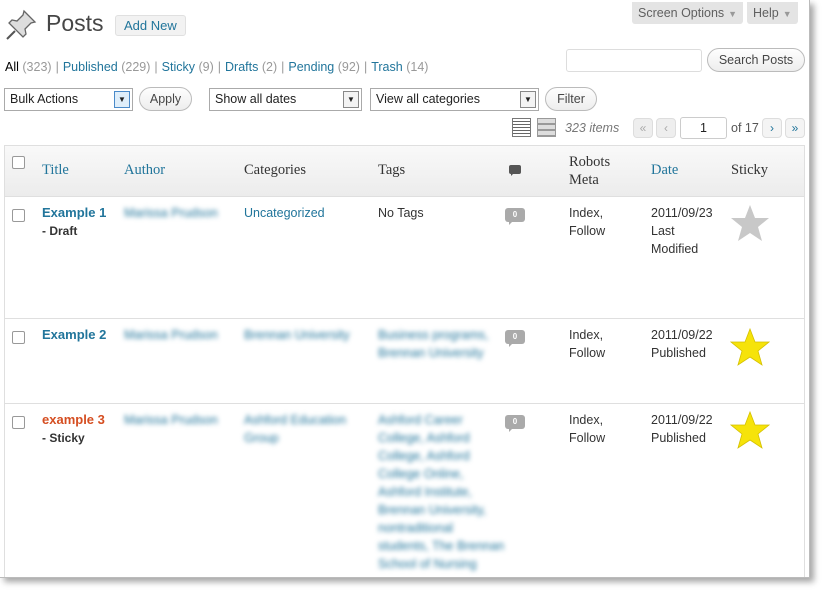 Image resolution: width=823 pixels, height=591 pixels. What do you see at coordinates (772, 13) in the screenshot?
I see `help-button: Help ▼` at bounding box center [772, 13].